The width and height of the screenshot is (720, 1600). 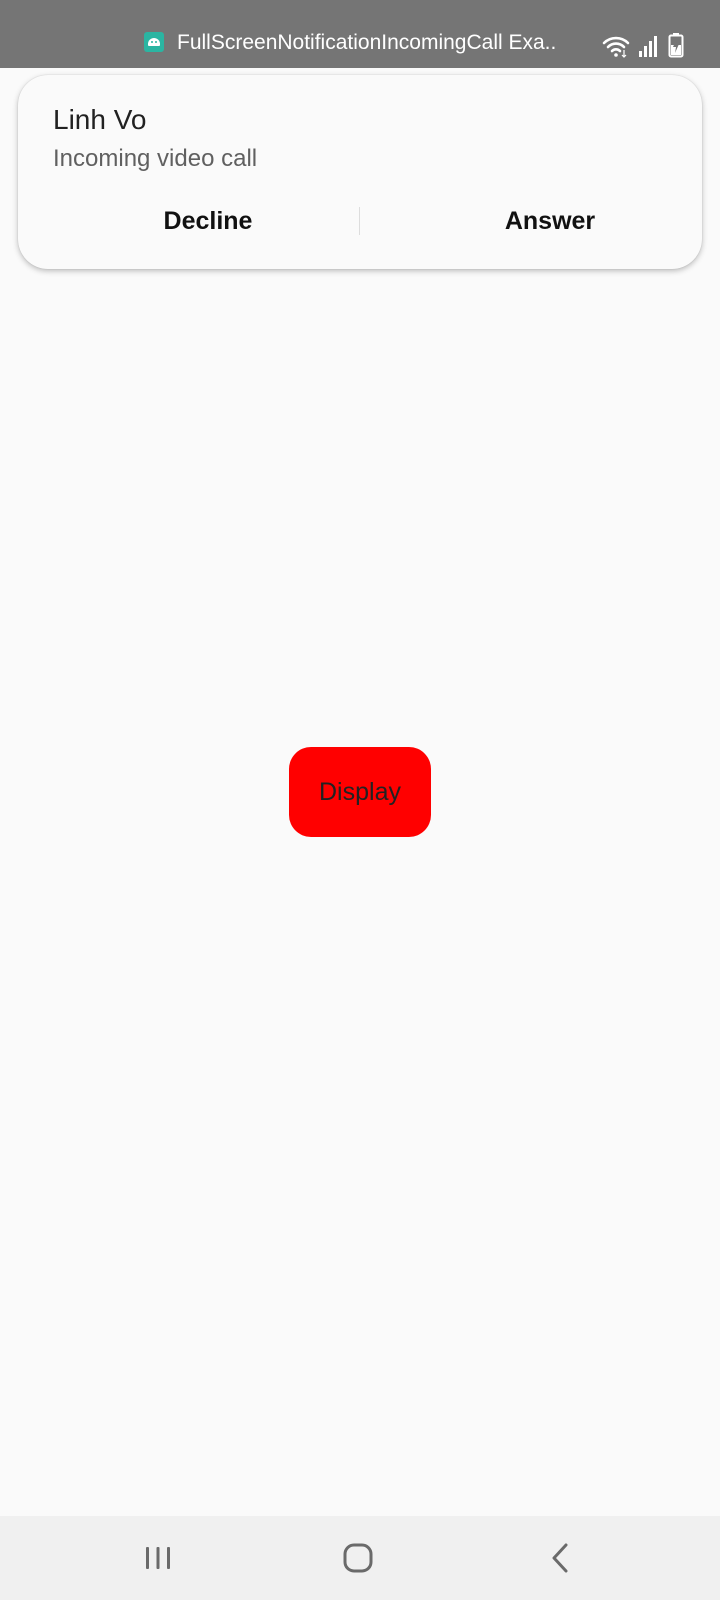 What do you see at coordinates (155, 158) in the screenshot?
I see `call-subtitle: Incoming video call` at bounding box center [155, 158].